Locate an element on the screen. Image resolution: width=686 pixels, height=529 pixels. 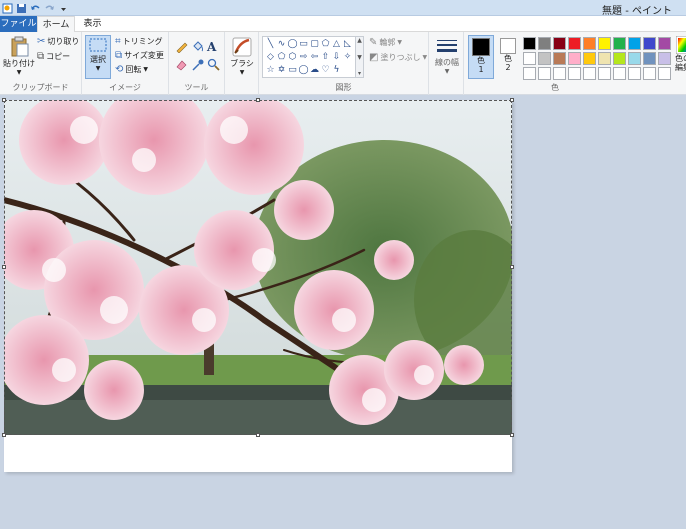
tab-home: ホーム is located at coordinates (56, 24).